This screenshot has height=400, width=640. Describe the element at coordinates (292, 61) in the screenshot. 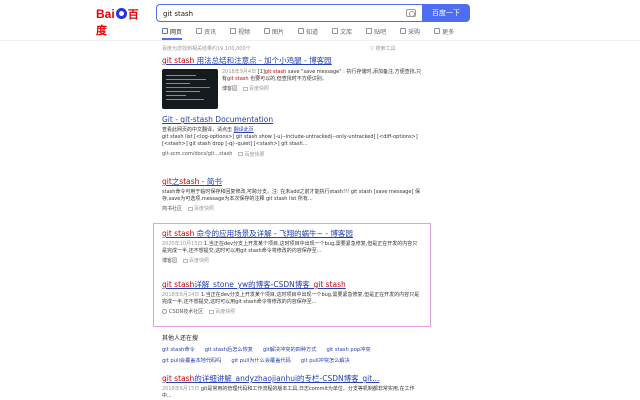

I see `result-title: git stash 用法总结和注意点 - 加个小鸡腿 - 博客园` at that location.